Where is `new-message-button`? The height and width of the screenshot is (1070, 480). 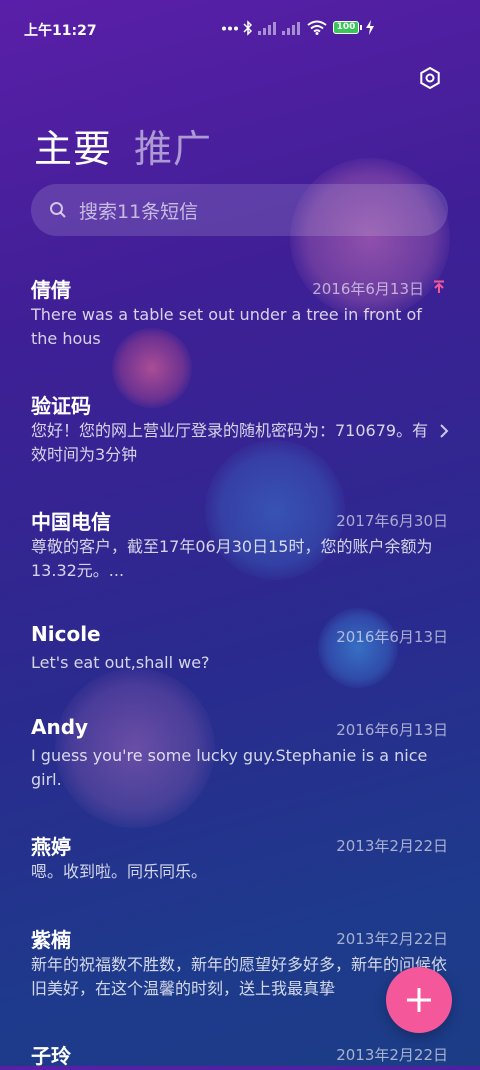
new-message-button is located at coordinates (419, 1000).